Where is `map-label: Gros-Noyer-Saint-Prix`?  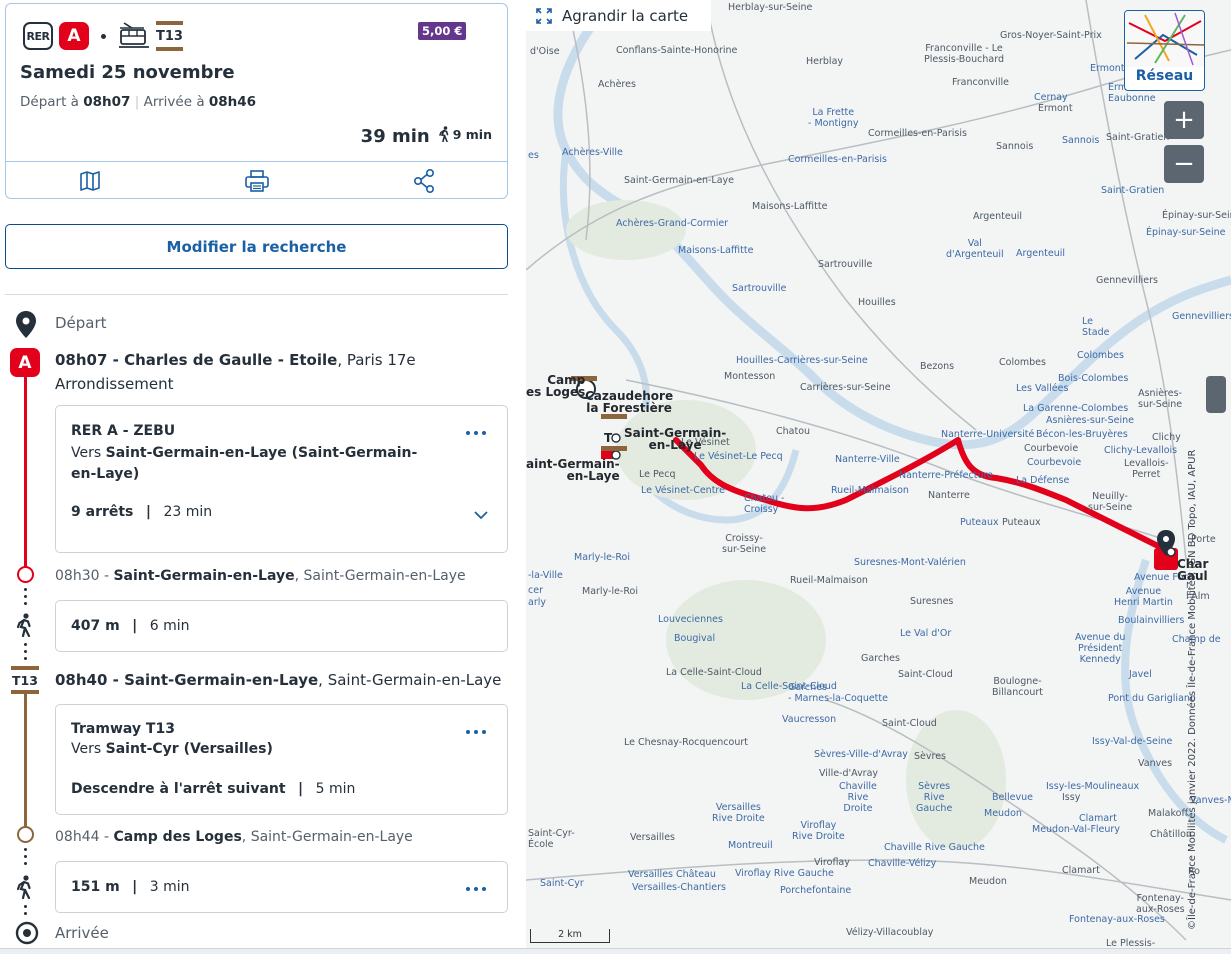 map-label: Gros-Noyer-Saint-Prix is located at coordinates (1051, 35).